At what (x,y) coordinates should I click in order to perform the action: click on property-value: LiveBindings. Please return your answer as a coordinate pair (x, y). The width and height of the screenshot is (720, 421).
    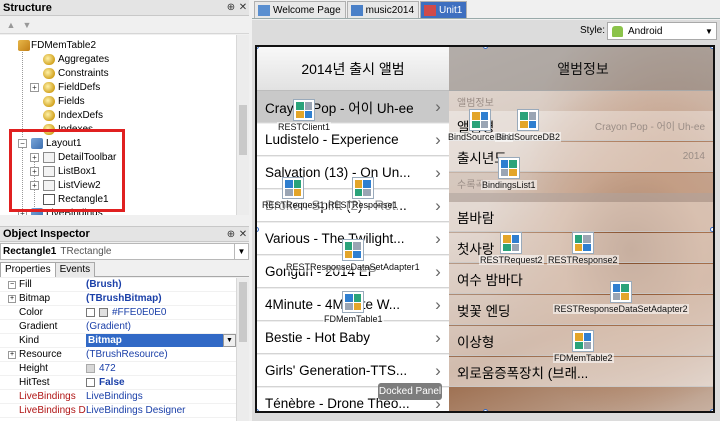
    Looking at the image, I should click on (161, 397).